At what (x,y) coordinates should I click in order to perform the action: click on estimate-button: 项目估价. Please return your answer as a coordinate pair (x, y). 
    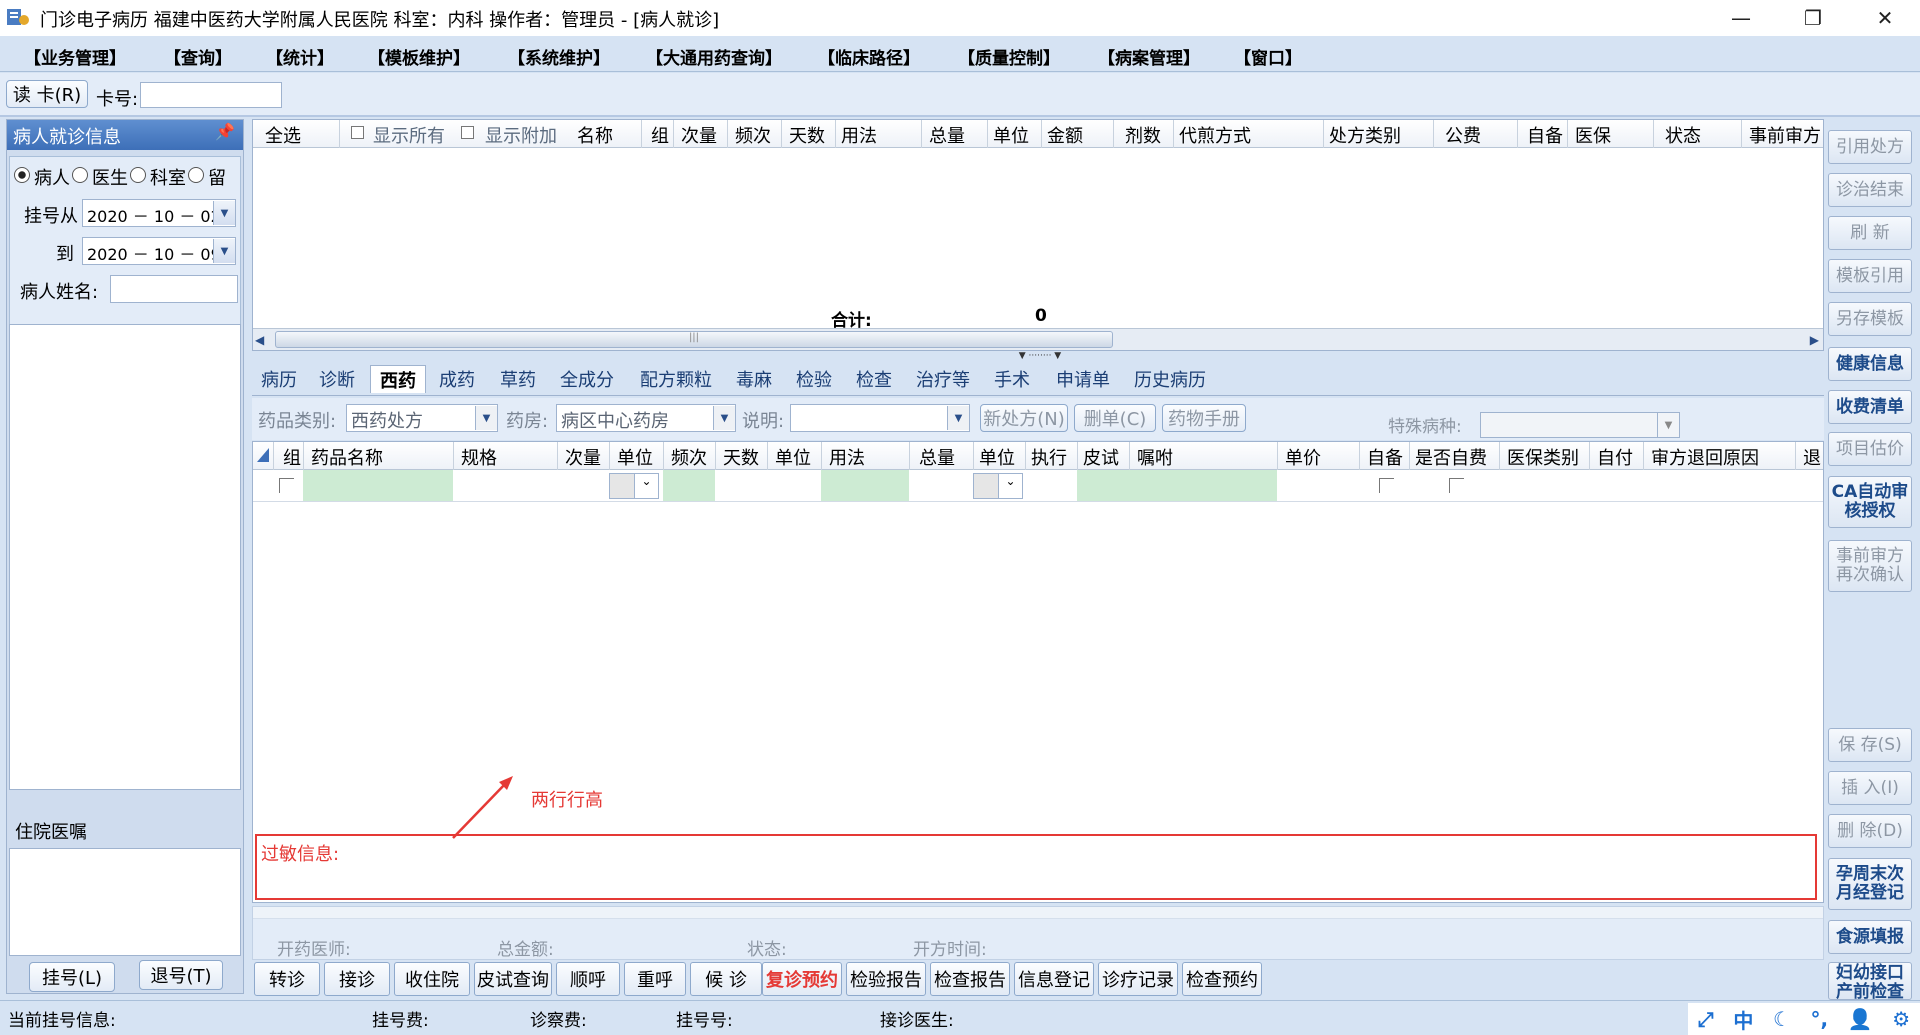
    Looking at the image, I should click on (1870, 449).